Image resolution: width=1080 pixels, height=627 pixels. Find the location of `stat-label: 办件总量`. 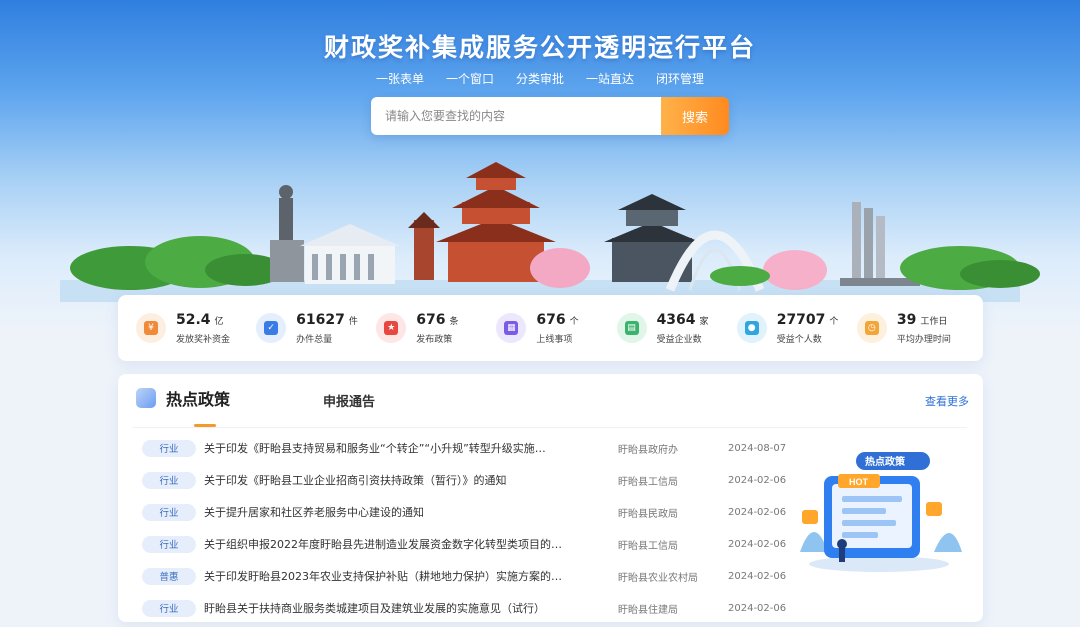

stat-label: 办件总量 is located at coordinates (314, 339).